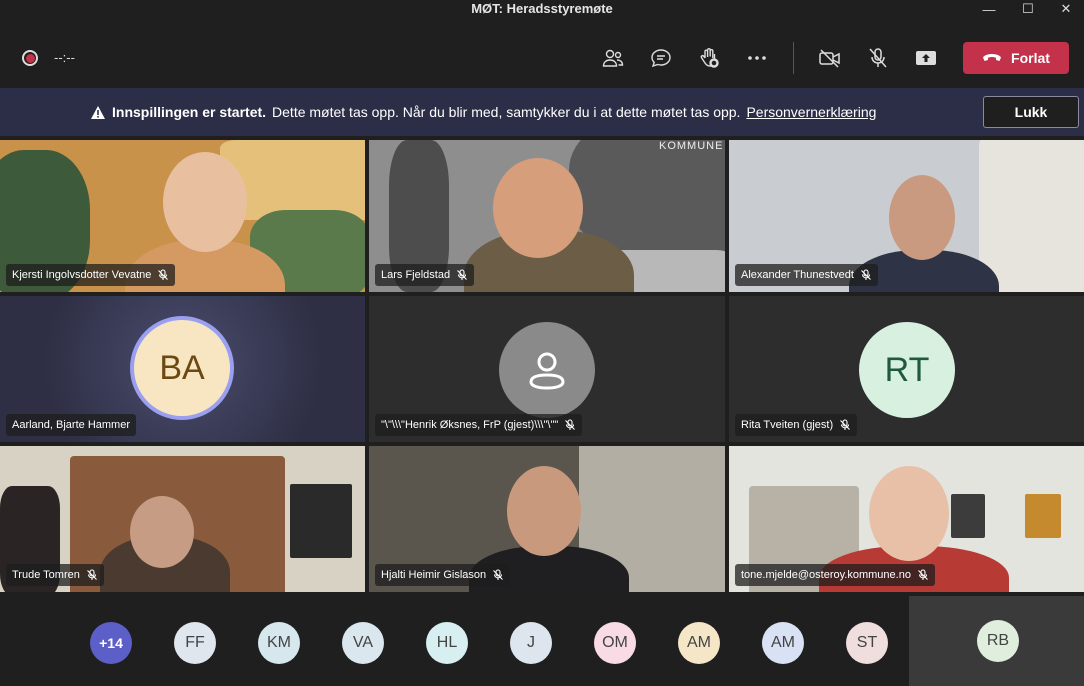  I want to click on leave-label: Forlat, so click(1030, 58).